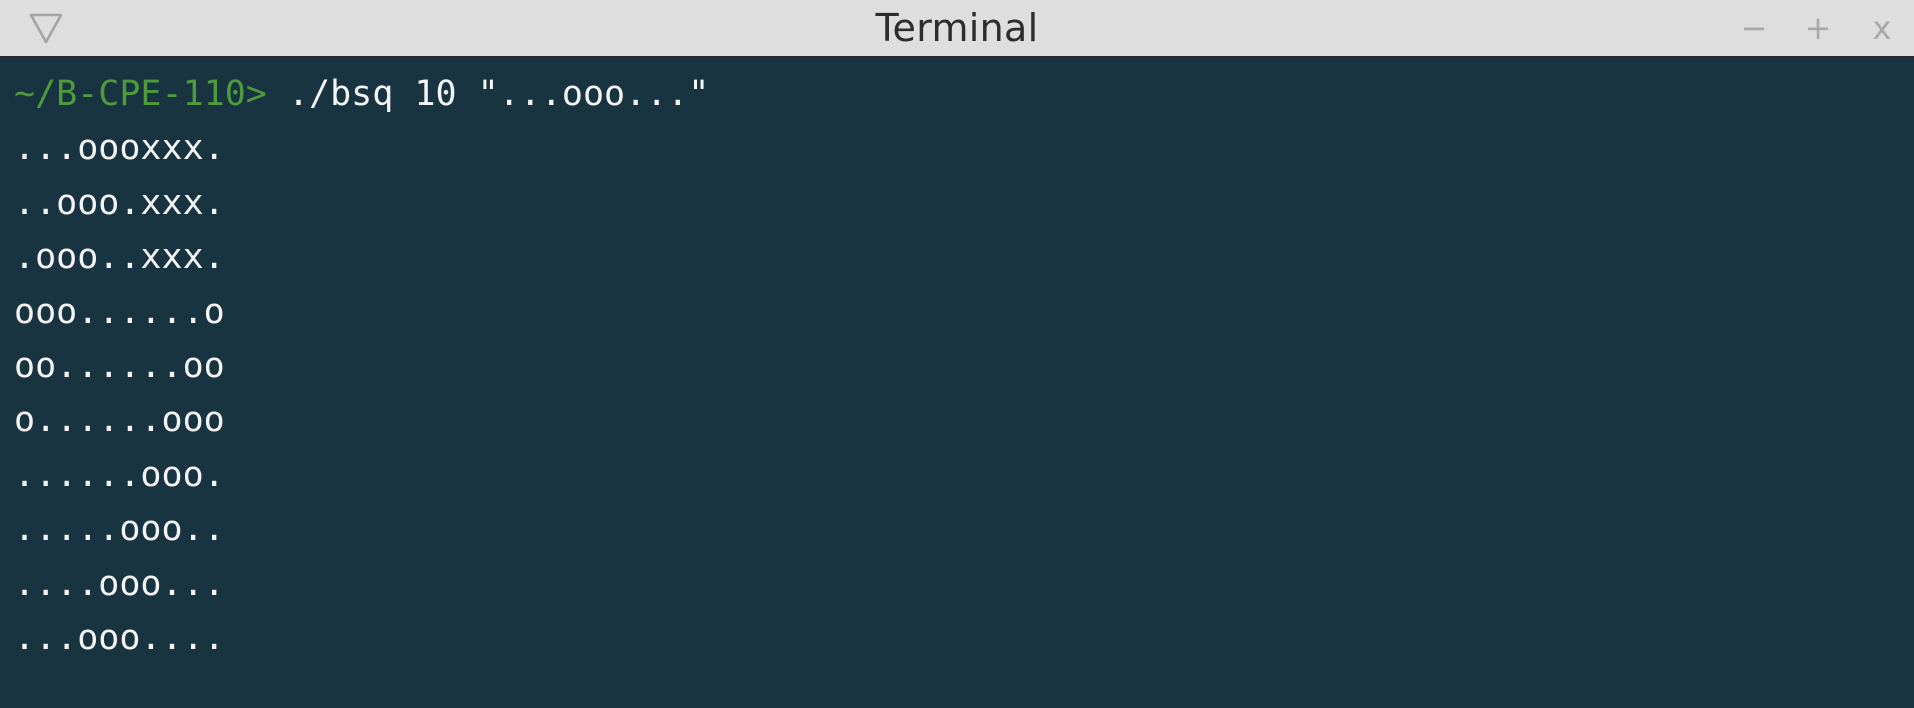 The width and height of the screenshot is (1914, 708). I want to click on output-line: ...oooxxx., so click(119, 148).